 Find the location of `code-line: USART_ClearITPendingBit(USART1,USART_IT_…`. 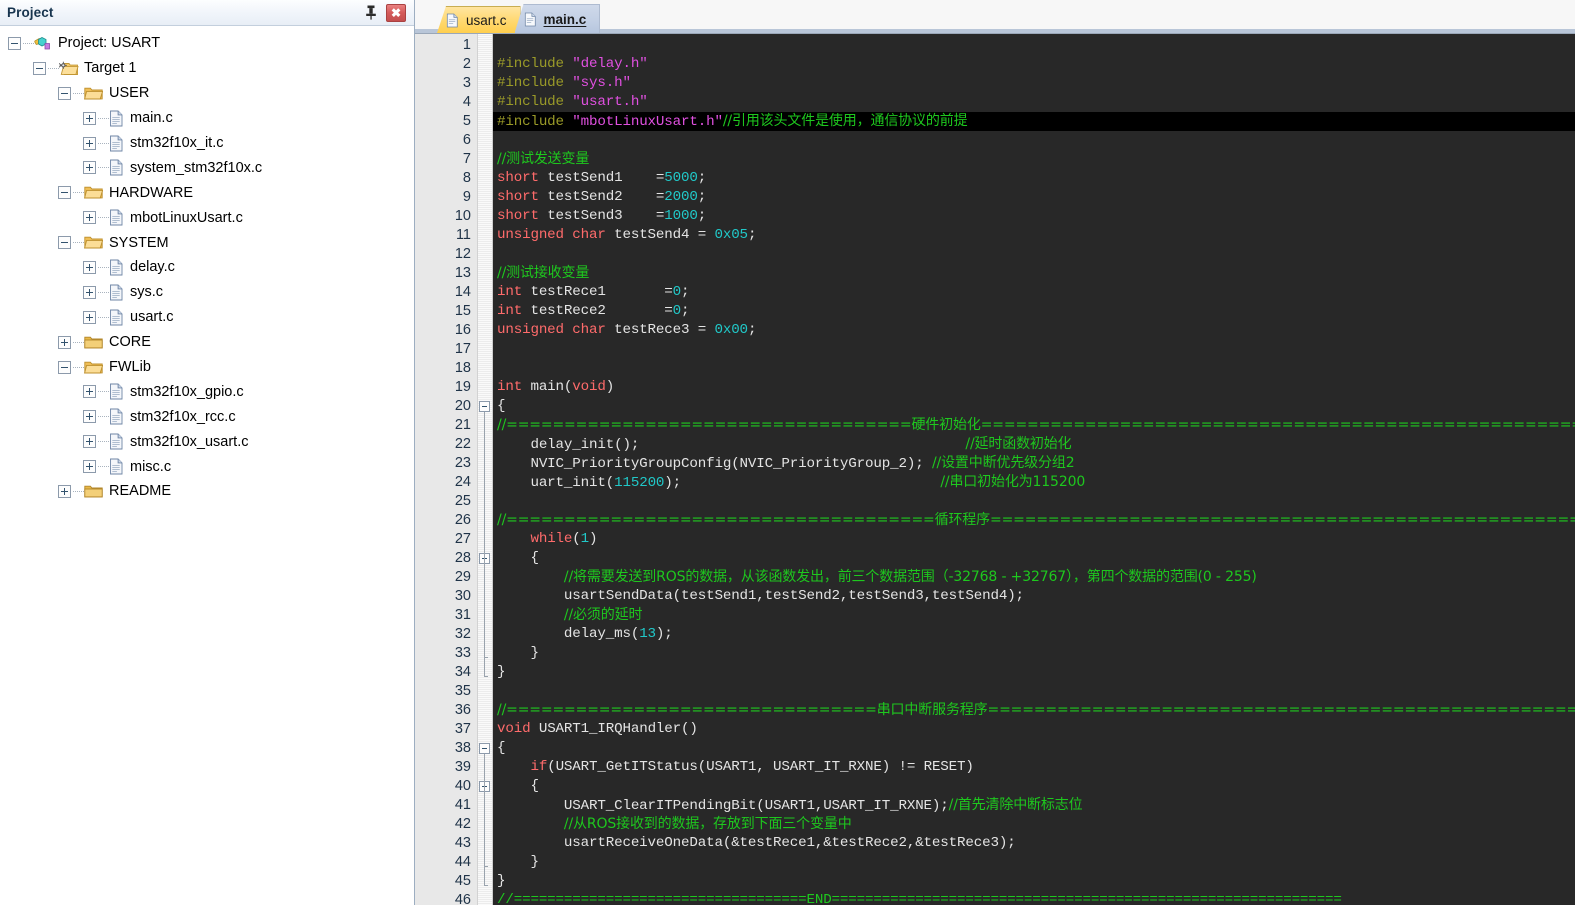

code-line: USART_ClearITPendingBit(USART1,USART_IT_… is located at coordinates (1034, 805).